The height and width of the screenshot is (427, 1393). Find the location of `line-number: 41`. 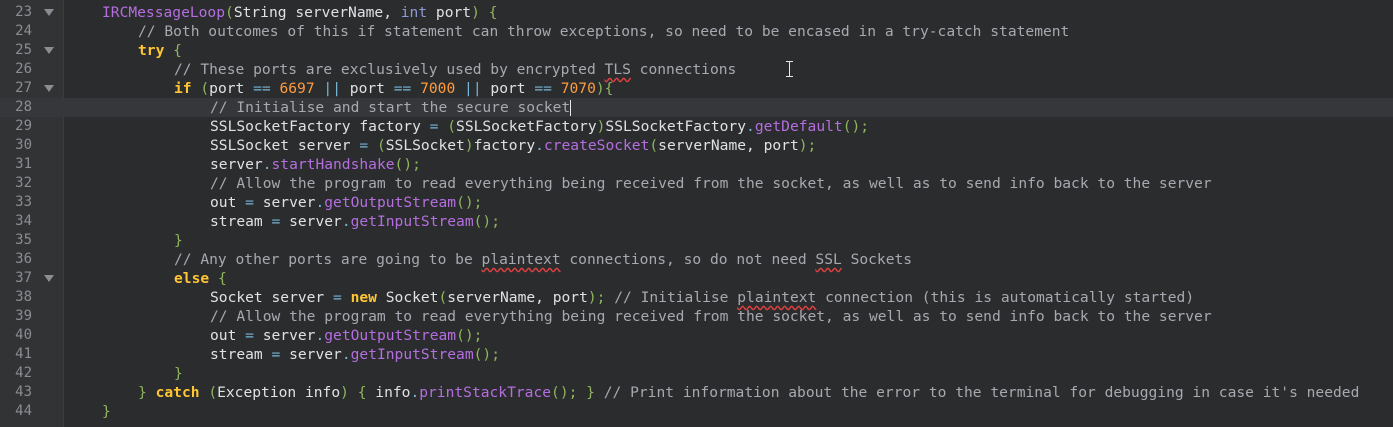

line-number: 41 is located at coordinates (23, 354).